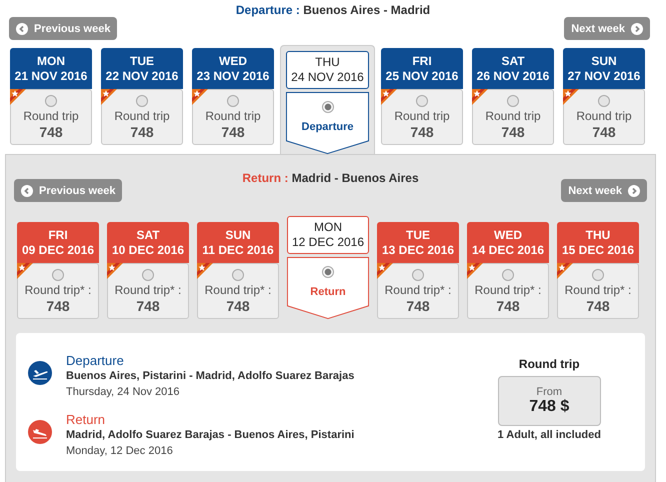  Describe the element at coordinates (238, 242) in the screenshot. I see `day-header: SUN 11 DEC 2016` at that location.